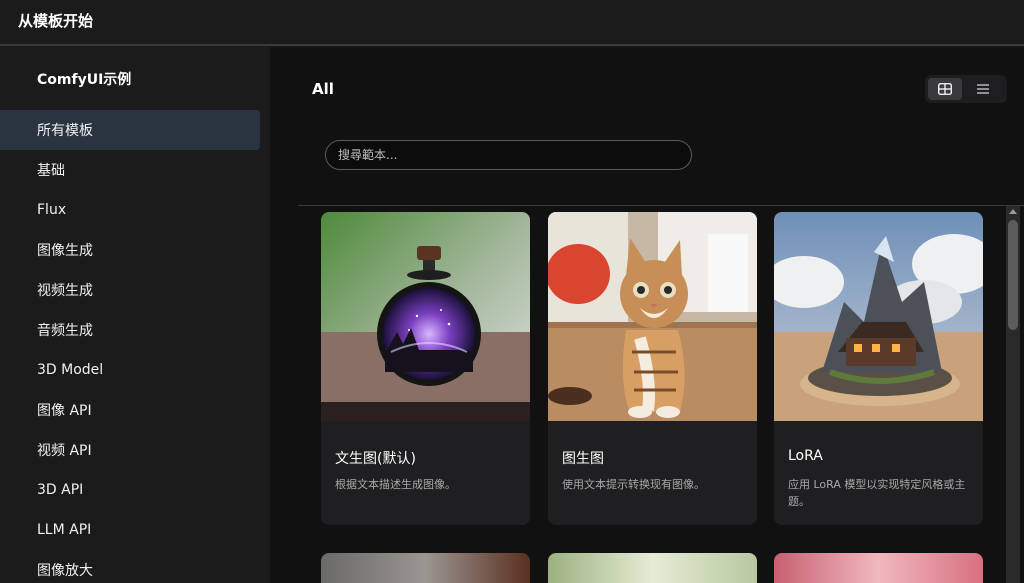  I want to click on scrollbar, so click(1013, 394).